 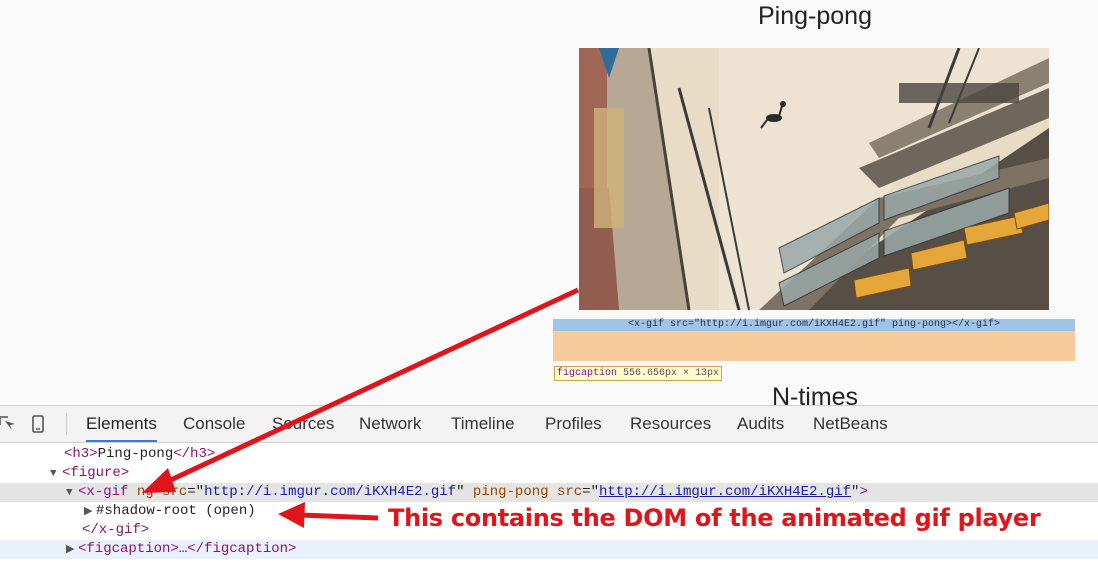 What do you see at coordinates (214, 424) in the screenshot?
I see `tab-console: Console` at bounding box center [214, 424].